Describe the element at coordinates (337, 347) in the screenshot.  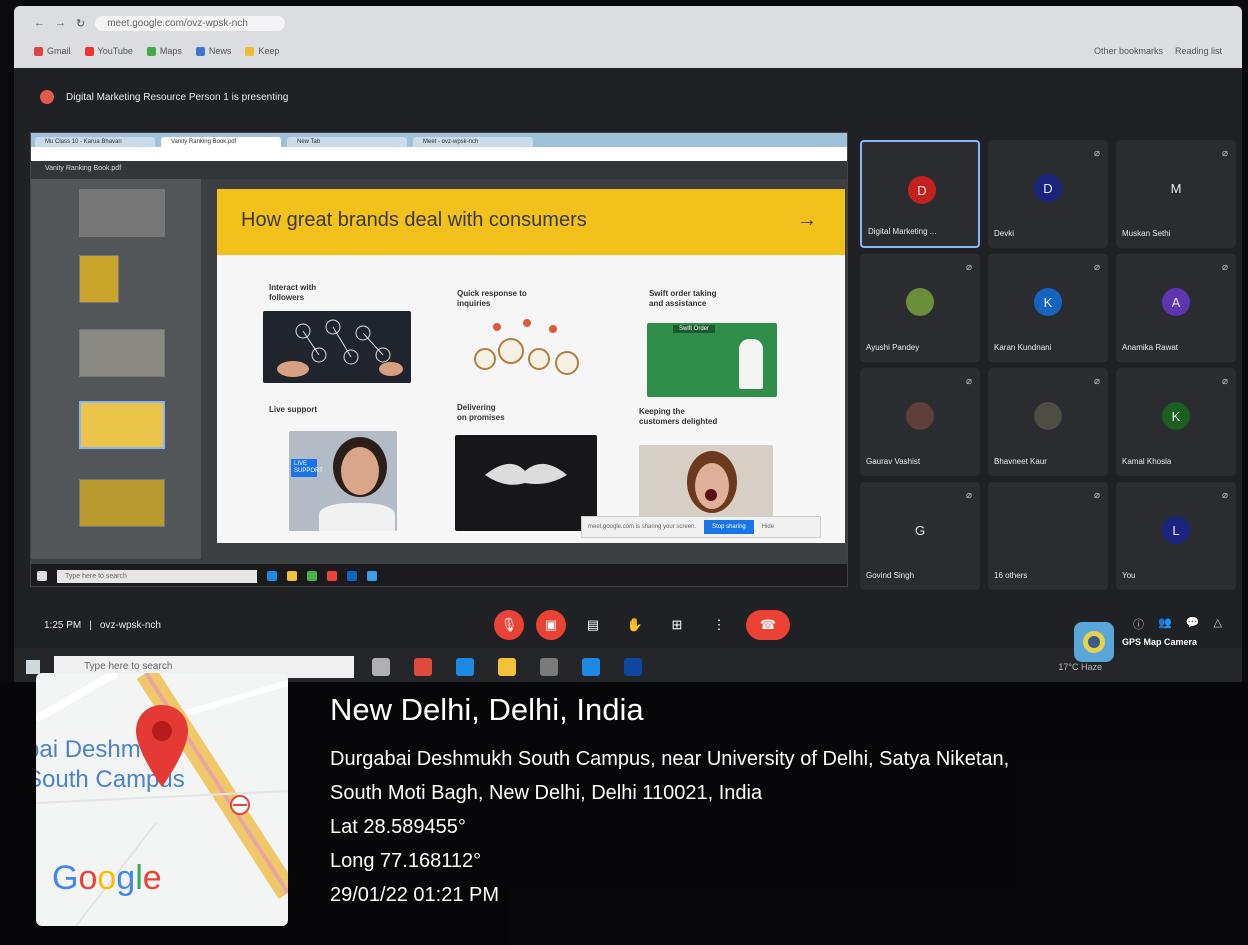
I see `network-illustration` at that location.